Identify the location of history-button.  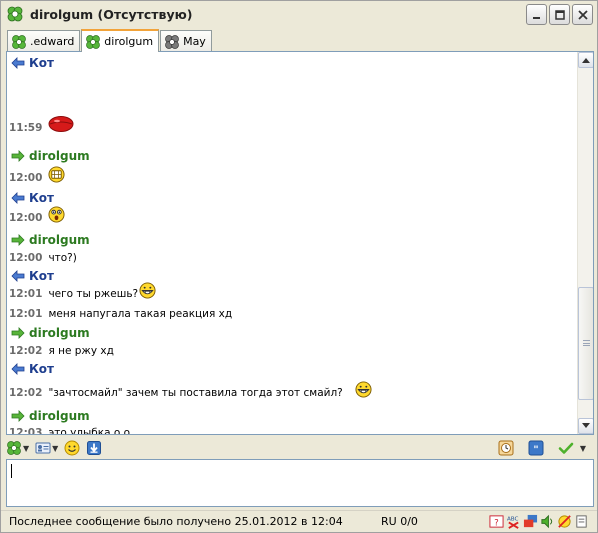
(506, 448).